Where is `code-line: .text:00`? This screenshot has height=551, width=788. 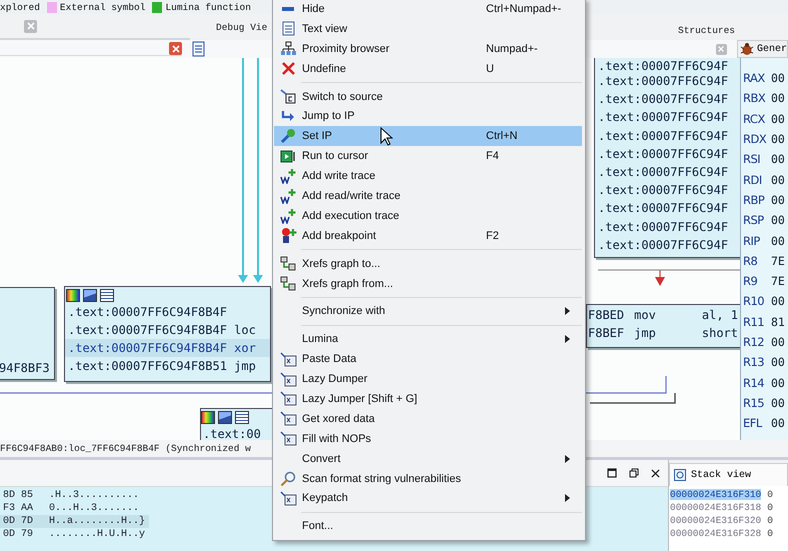 code-line: .text:00 is located at coordinates (232, 433).